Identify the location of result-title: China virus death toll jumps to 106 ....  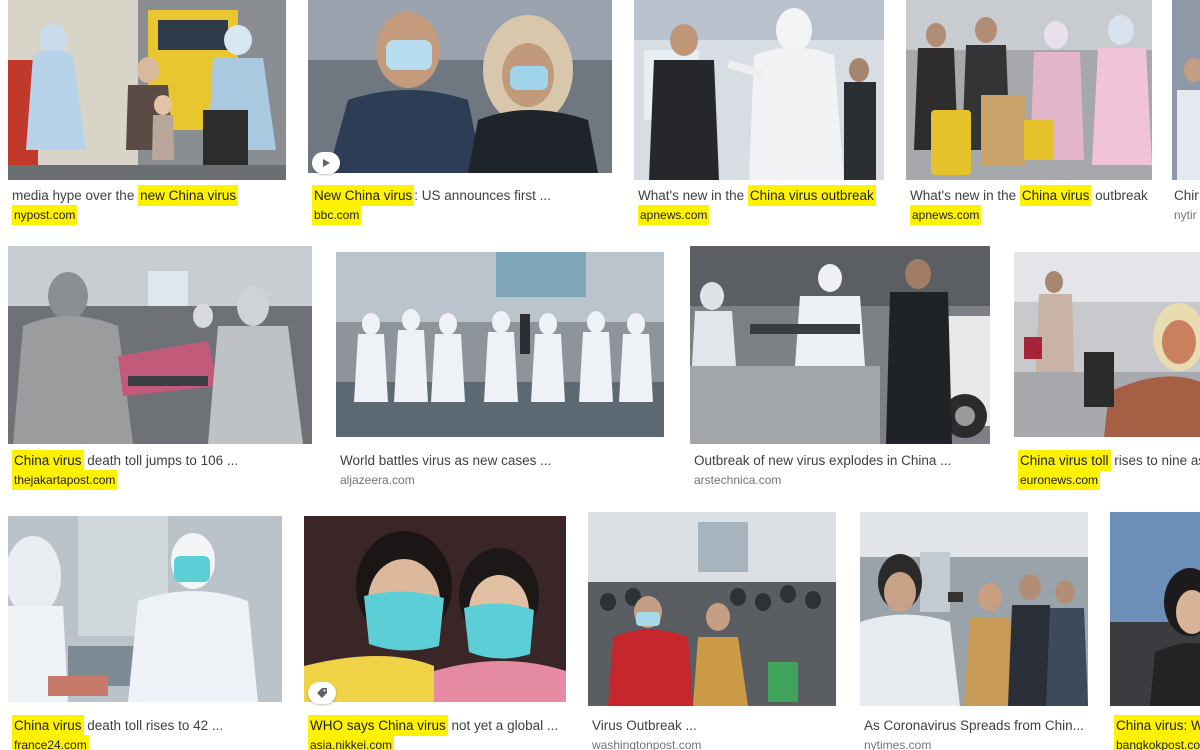
(125, 461).